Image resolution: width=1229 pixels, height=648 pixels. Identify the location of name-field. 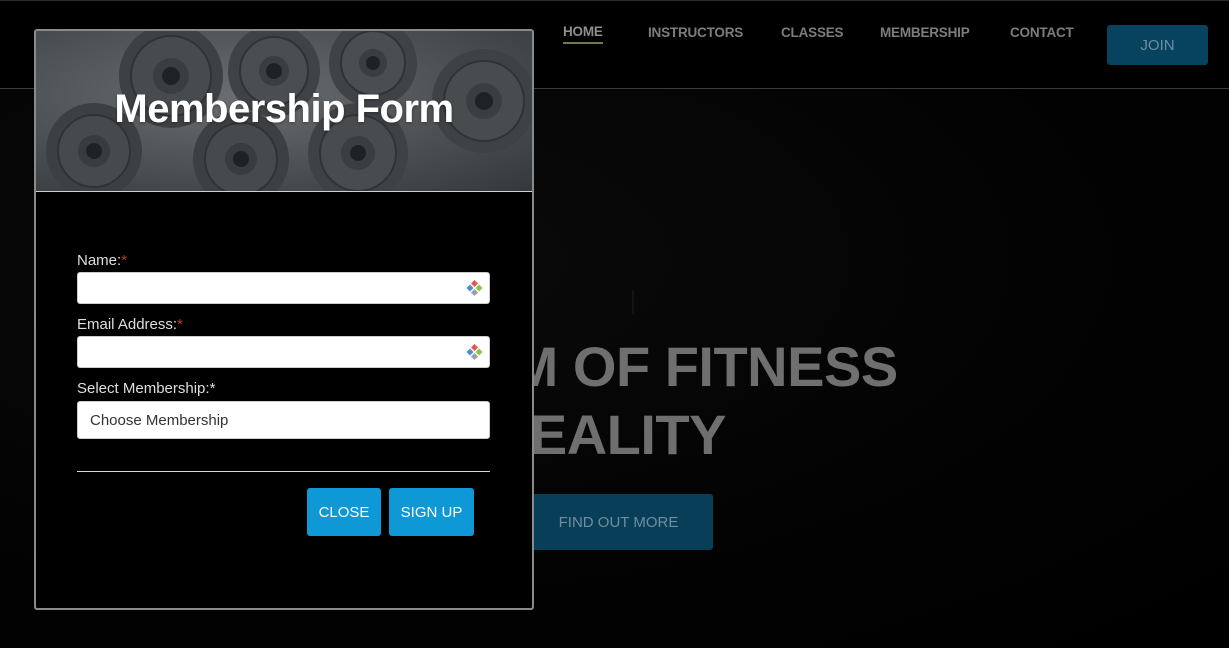
(283, 288).